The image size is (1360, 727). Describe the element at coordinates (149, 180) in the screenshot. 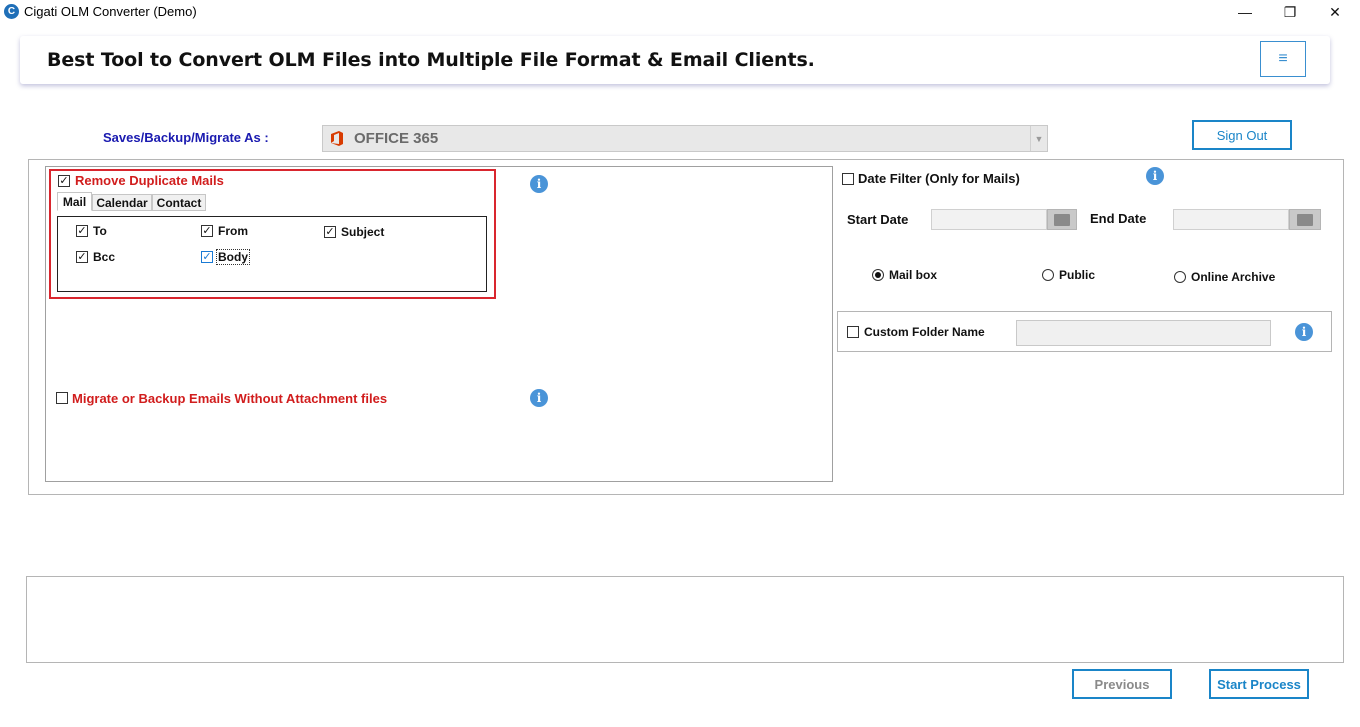

I see `remove-duplicate-label: Remove Duplicate Mails` at that location.